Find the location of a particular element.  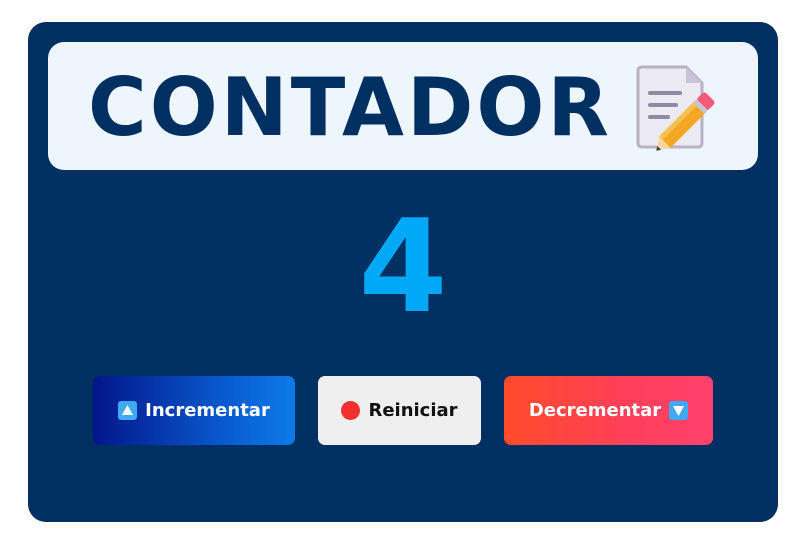

reset-button: Reiniciar is located at coordinates (399, 410).